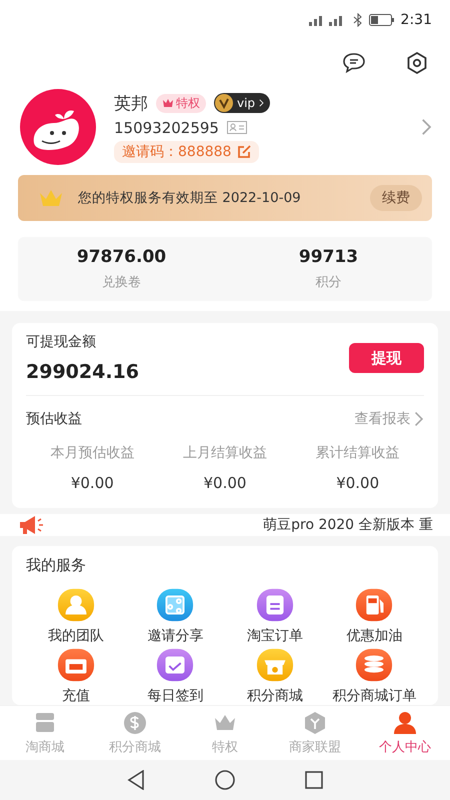  I want to click on battery-icon, so click(381, 20).